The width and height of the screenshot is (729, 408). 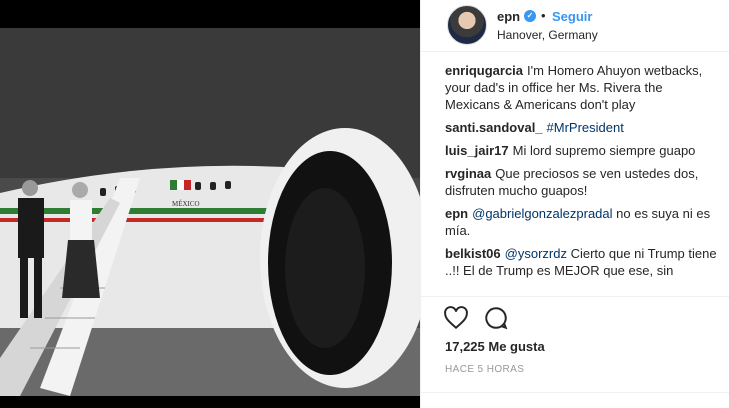 What do you see at coordinates (604, 150) in the screenshot?
I see `comment-text: Mi lord supremo siempre guapo` at bounding box center [604, 150].